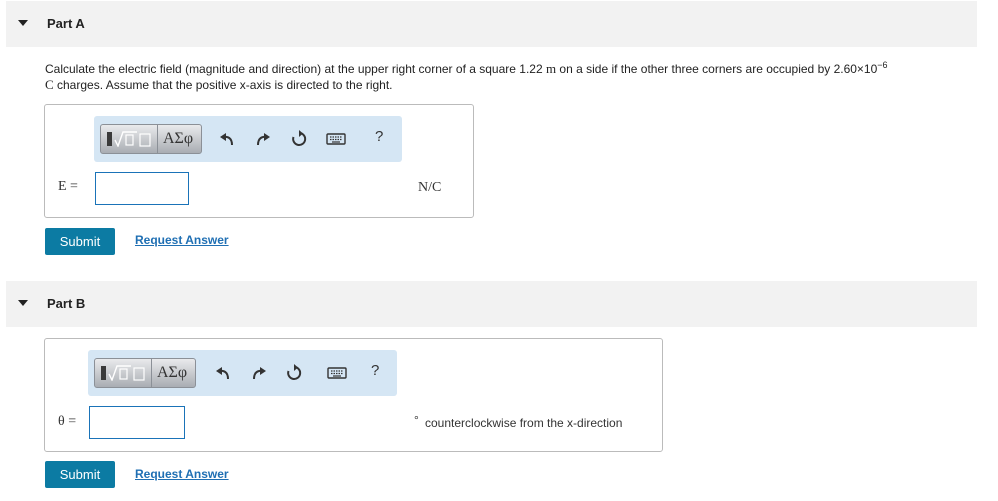 This screenshot has height=501, width=998. I want to click on degree-symbol: °, so click(416, 420).